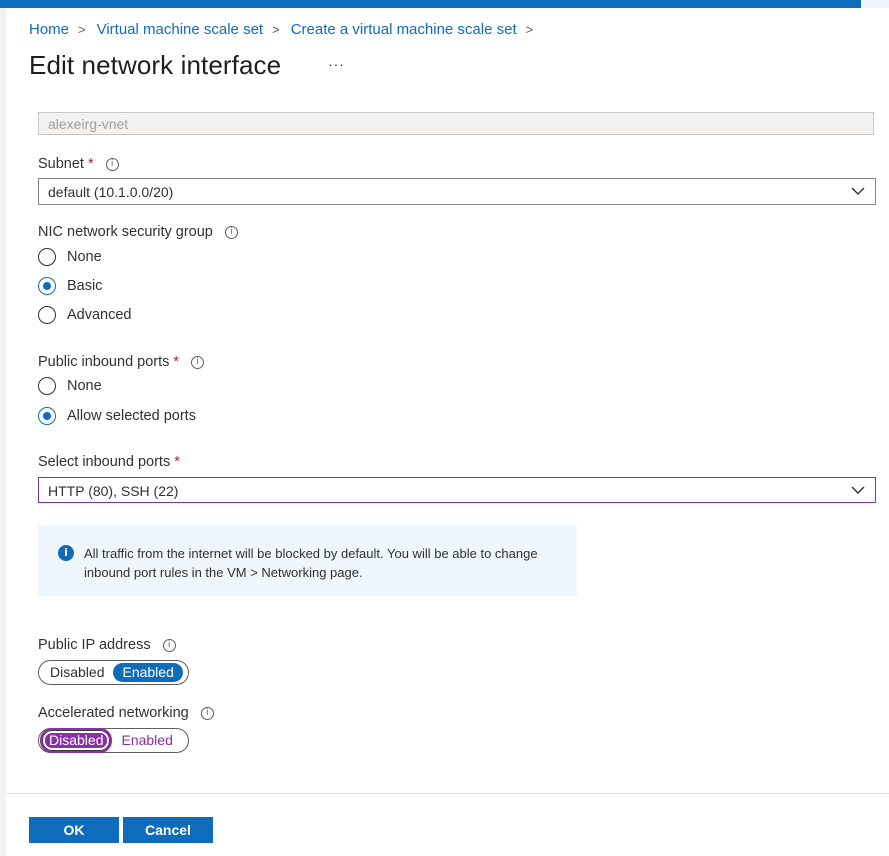 The height and width of the screenshot is (856, 889). What do you see at coordinates (155, 65) in the screenshot?
I see `page-title: Edit network interface` at bounding box center [155, 65].